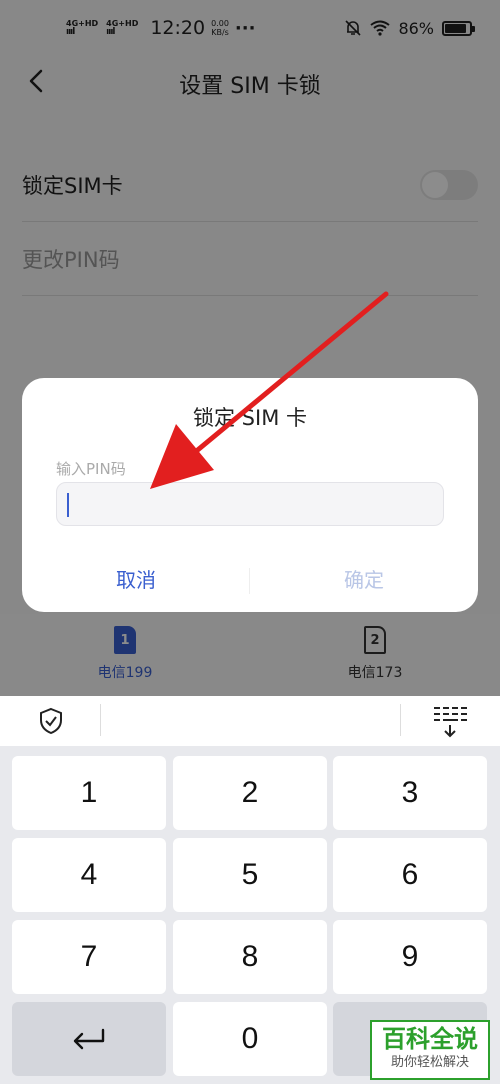  Describe the element at coordinates (410, 957) in the screenshot. I see `key-9: 9` at that location.